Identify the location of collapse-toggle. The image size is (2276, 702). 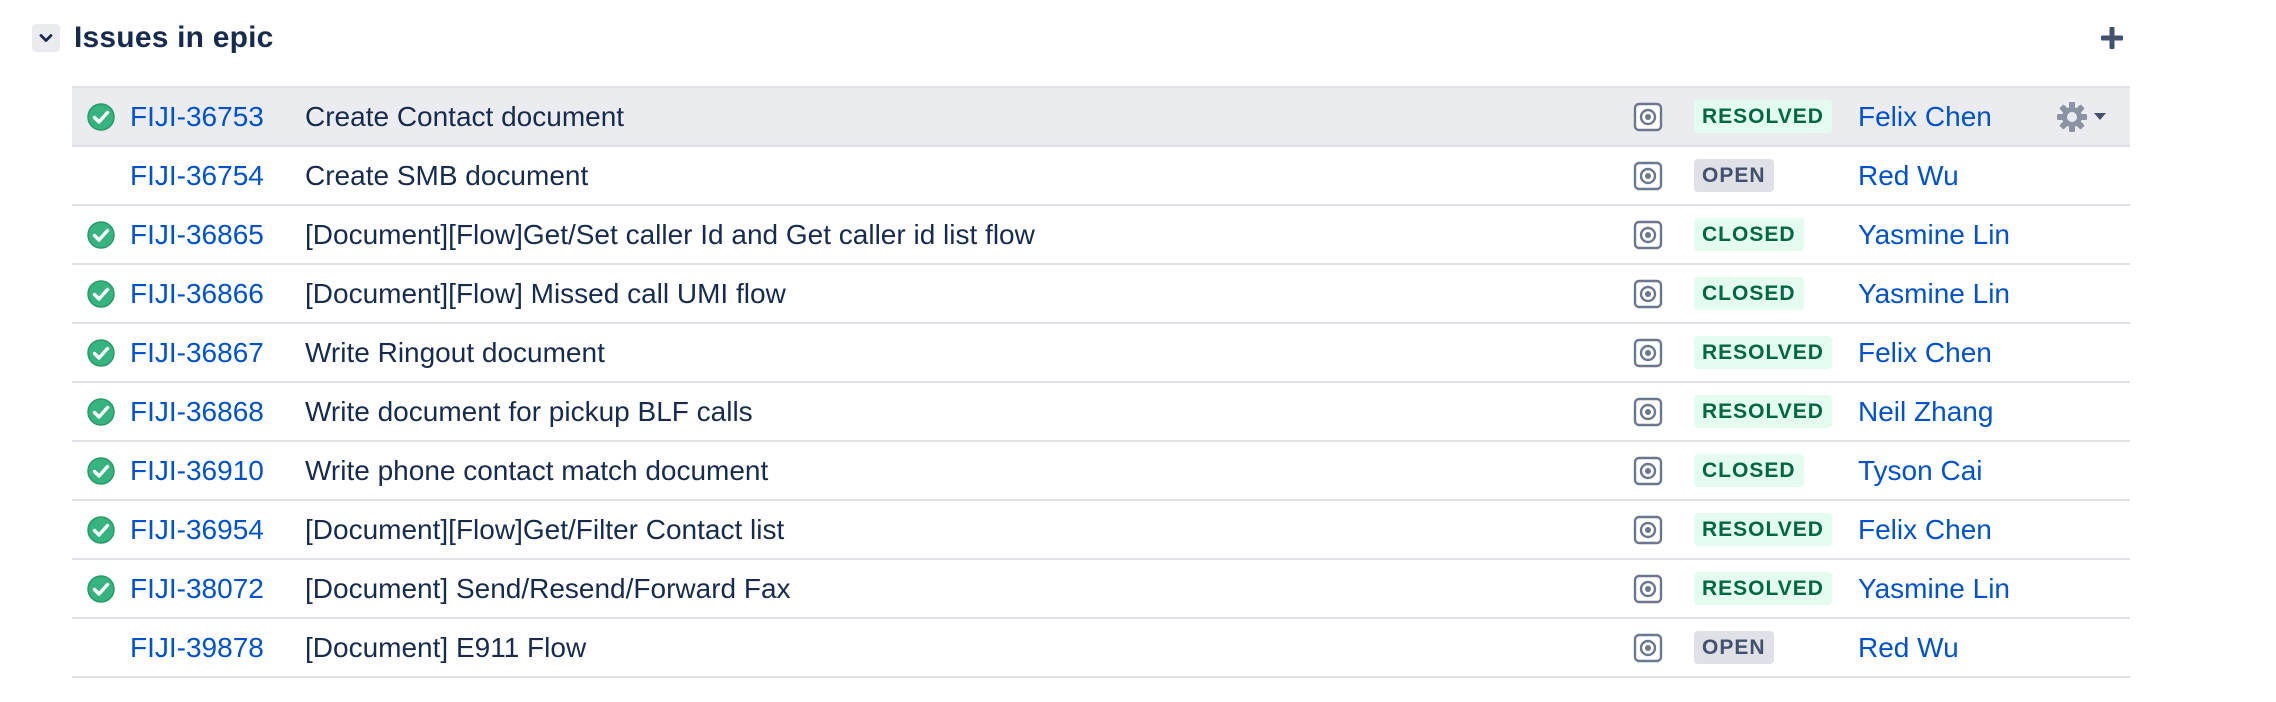
(46, 38).